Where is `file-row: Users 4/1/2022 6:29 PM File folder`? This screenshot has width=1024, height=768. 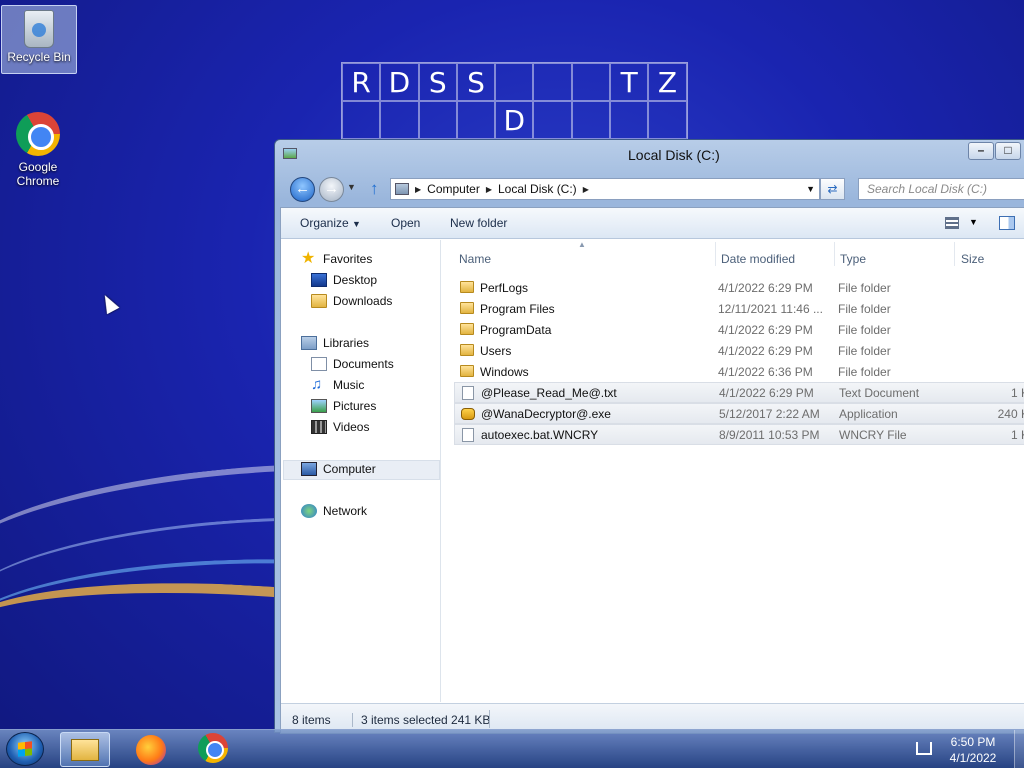
file-row: Users 4/1/2022 6:29 PM File folder is located at coordinates (739, 350).